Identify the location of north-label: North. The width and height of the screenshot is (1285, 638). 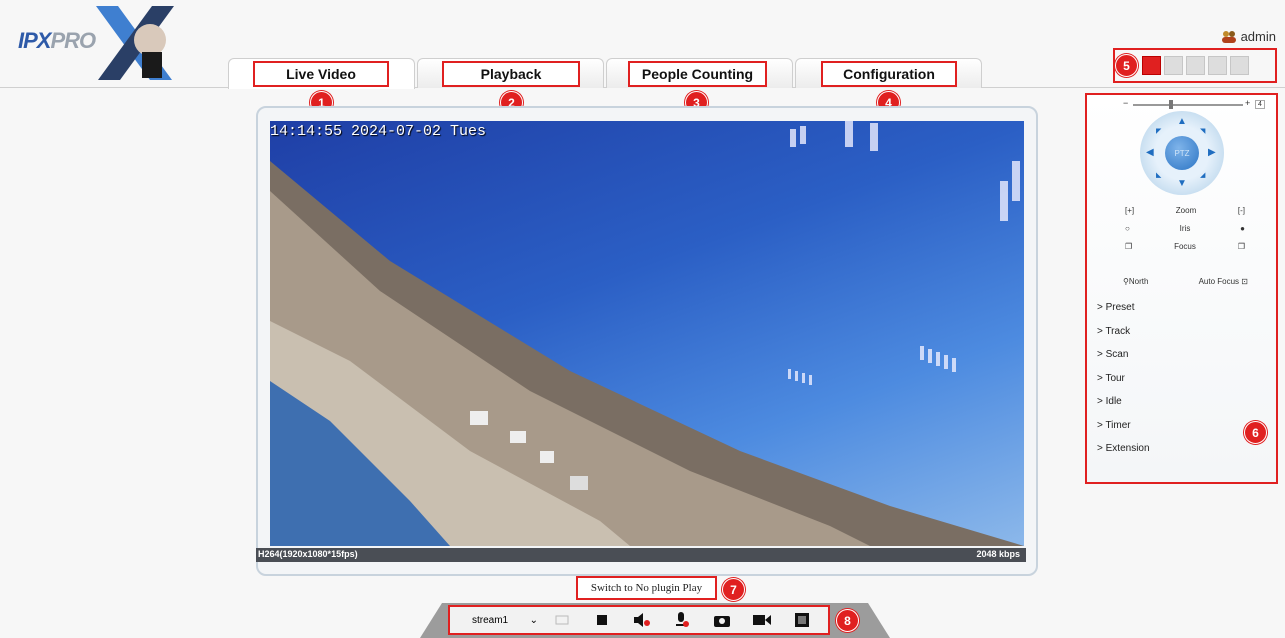
(1138, 281).